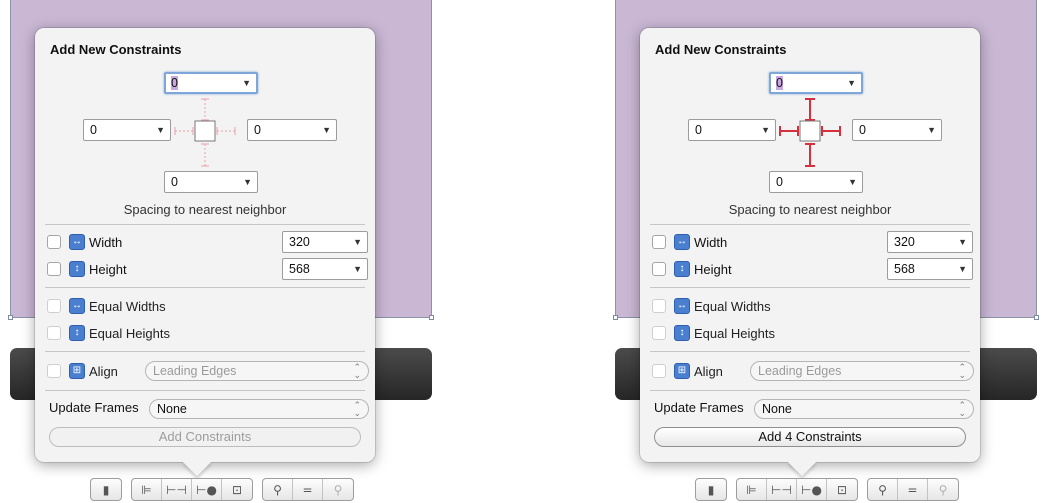  I want to click on layout-group: ⊫ ⊢⊣ ⊢● ⊡, so click(192, 489).